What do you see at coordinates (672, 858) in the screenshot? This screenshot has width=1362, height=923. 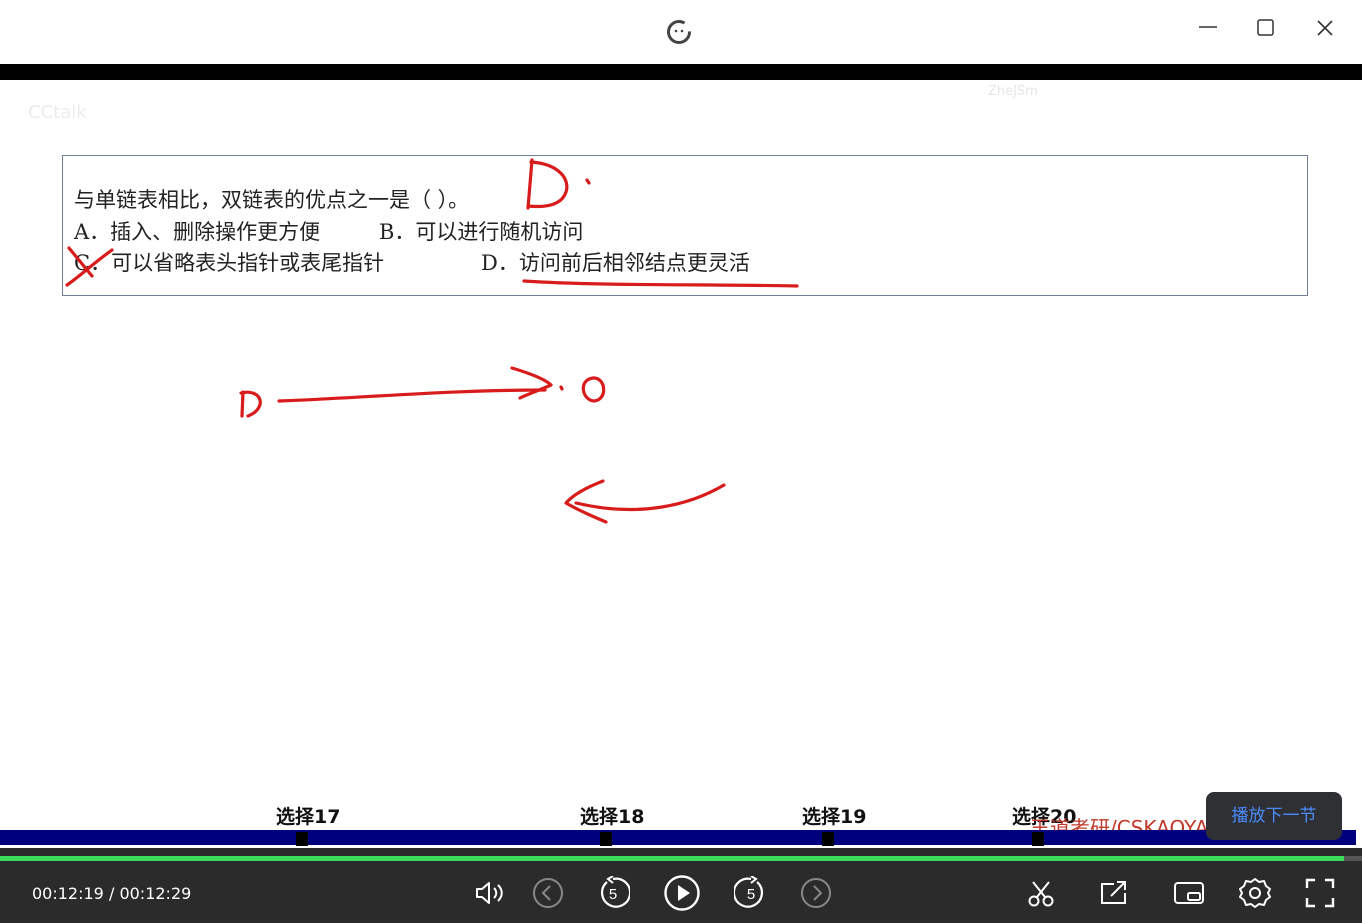 I see `progress-fill` at bounding box center [672, 858].